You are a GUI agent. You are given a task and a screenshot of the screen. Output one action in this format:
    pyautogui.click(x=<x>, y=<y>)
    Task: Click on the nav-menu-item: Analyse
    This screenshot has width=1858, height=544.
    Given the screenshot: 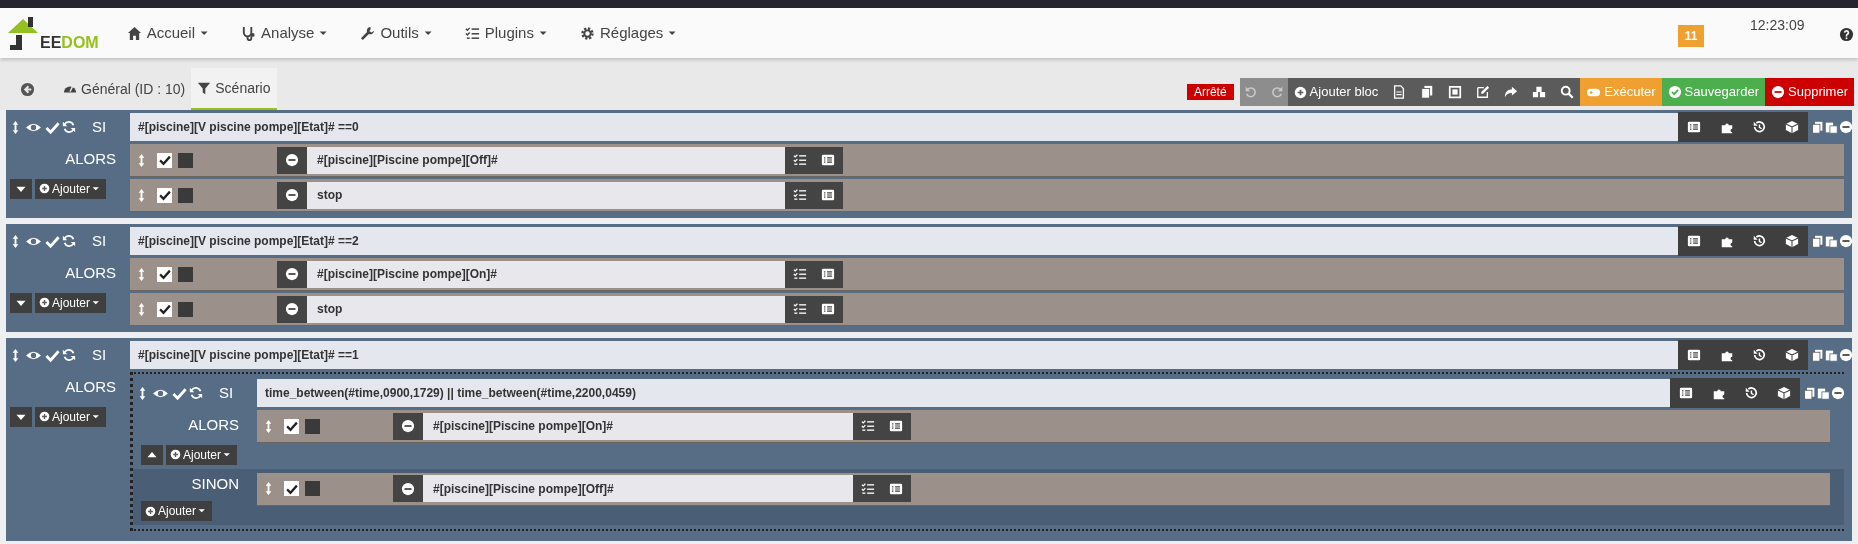 What is the action you would take?
    pyautogui.click(x=286, y=33)
    